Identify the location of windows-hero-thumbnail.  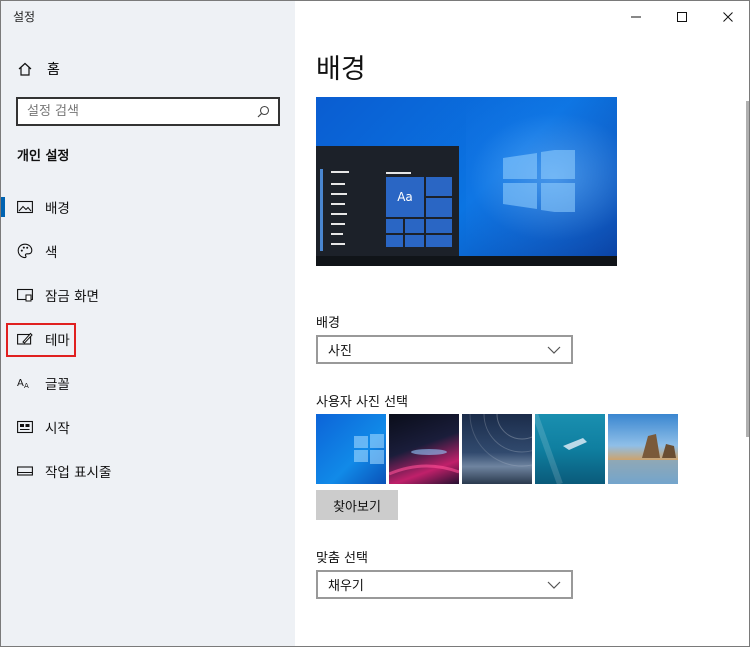
(351, 449).